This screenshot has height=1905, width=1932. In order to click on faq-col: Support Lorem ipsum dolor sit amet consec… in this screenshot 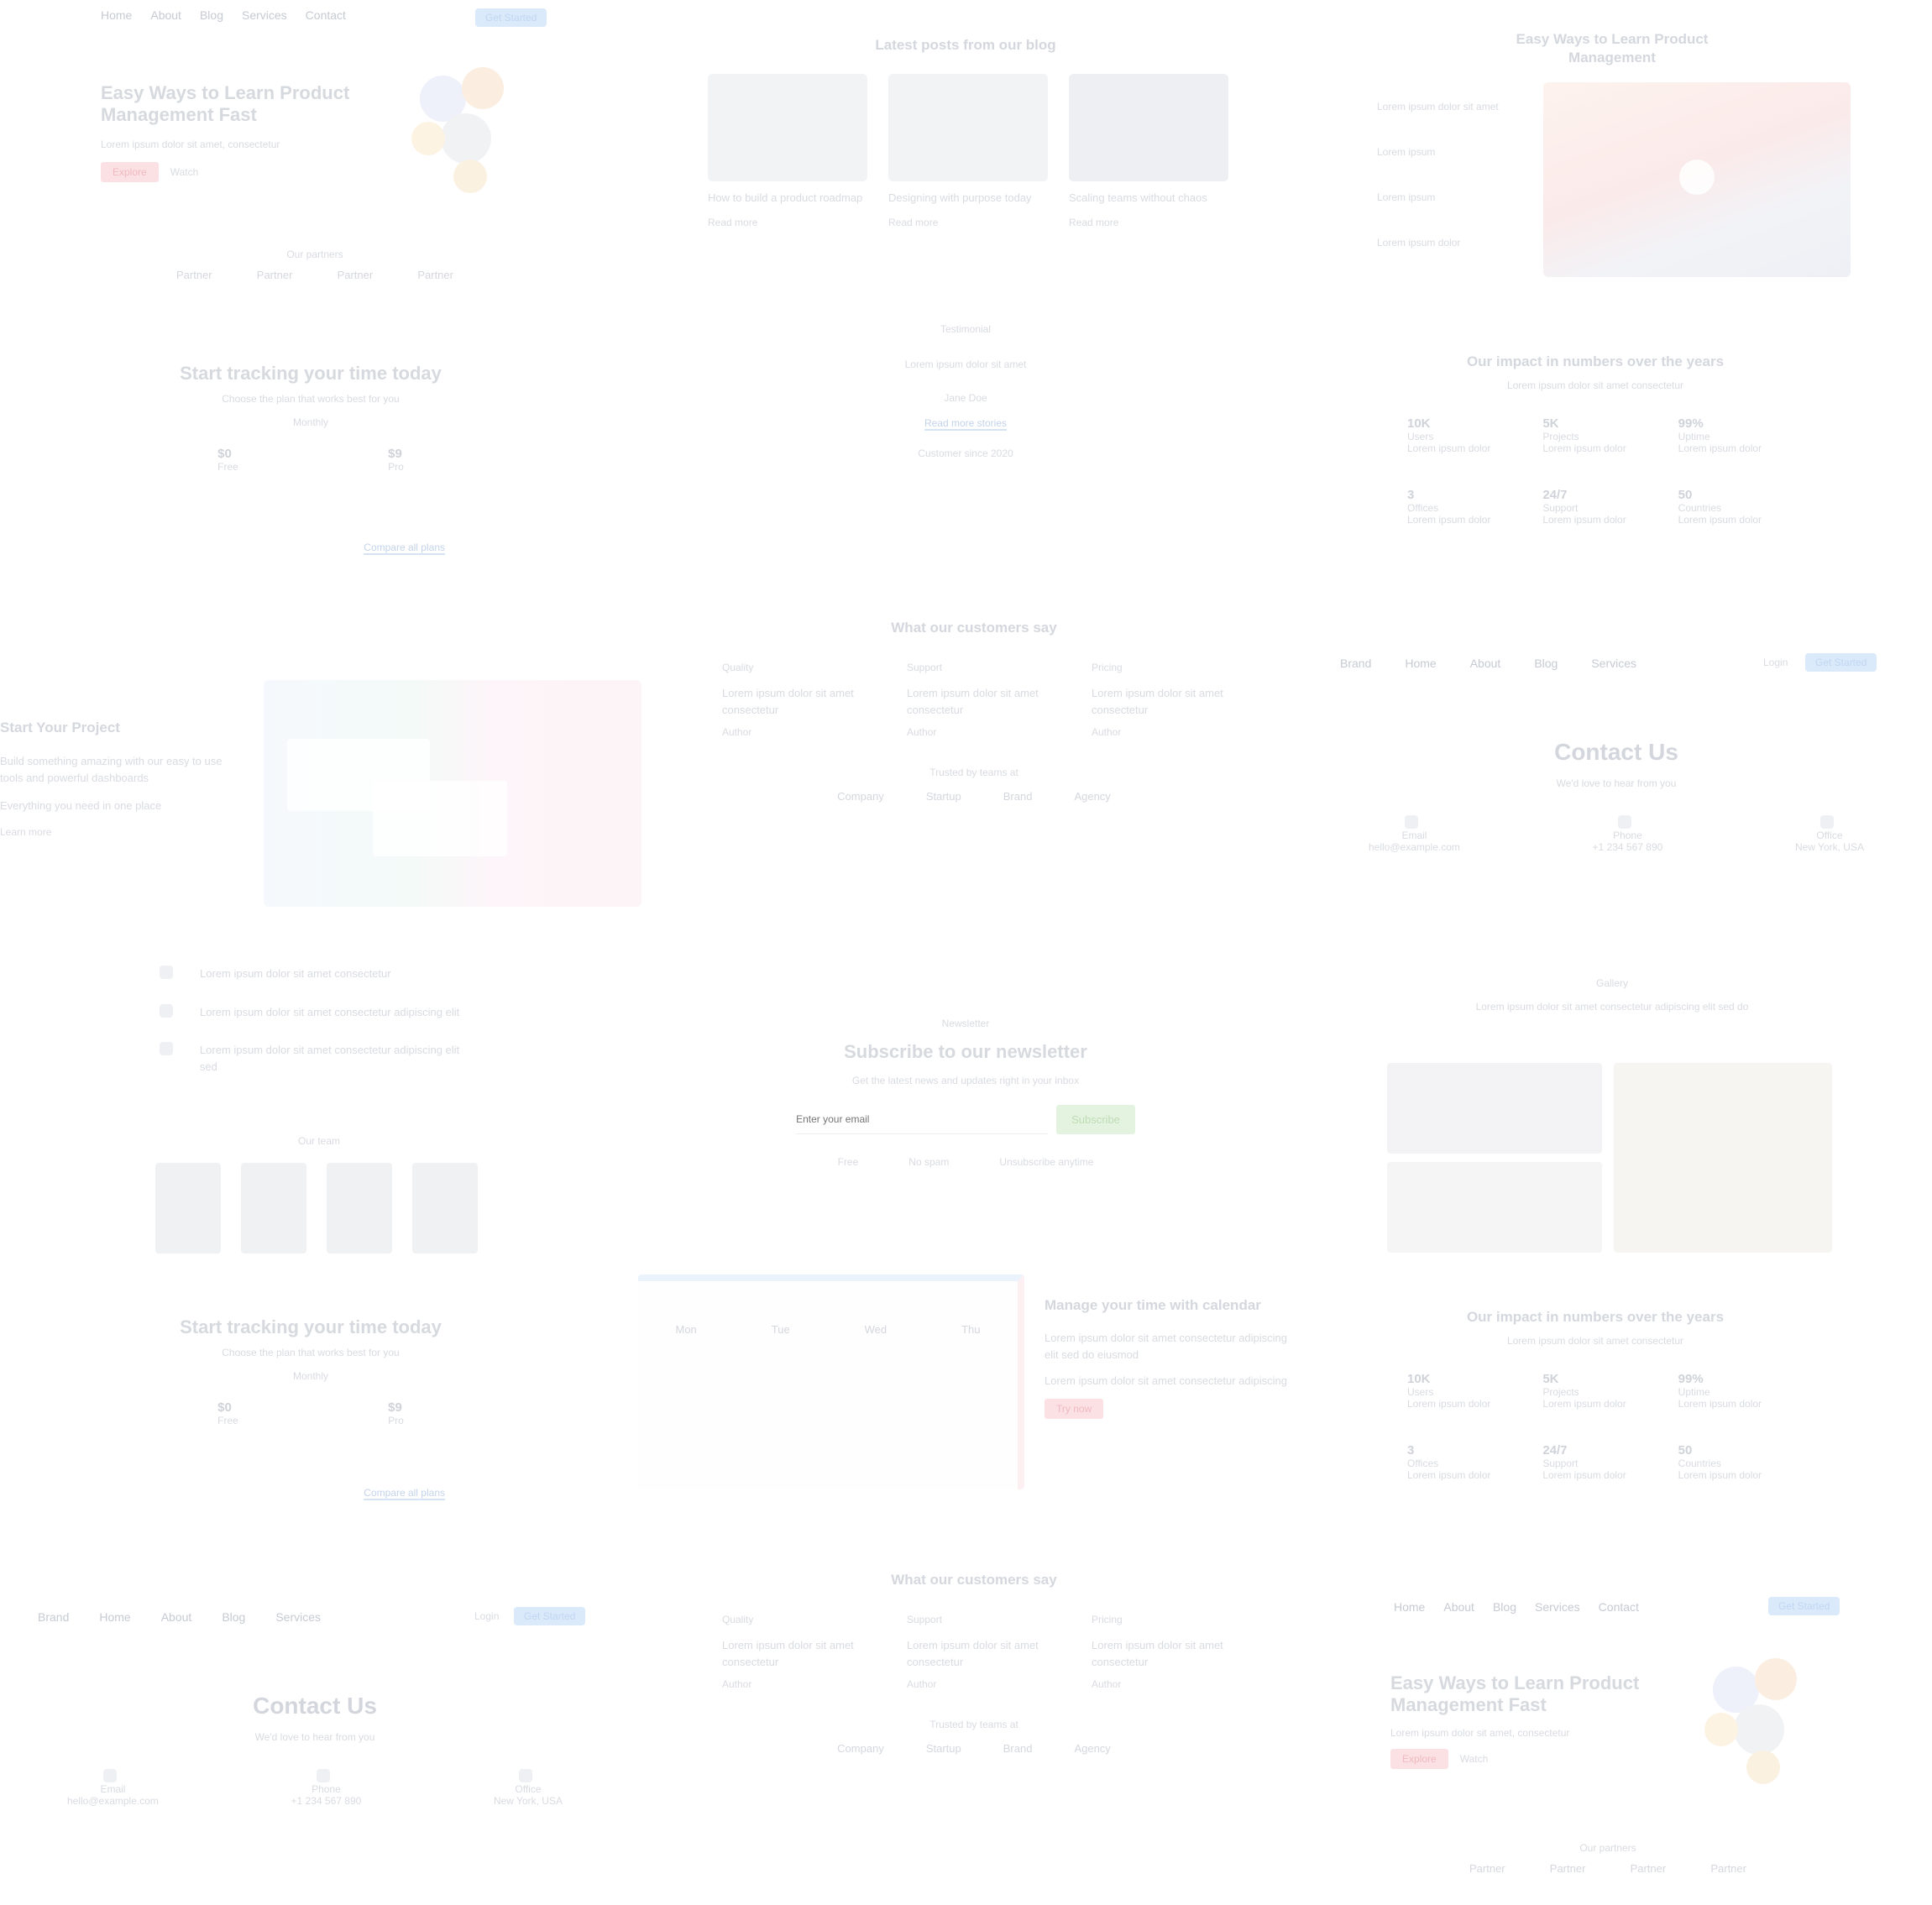, I will do `click(973, 1652)`.